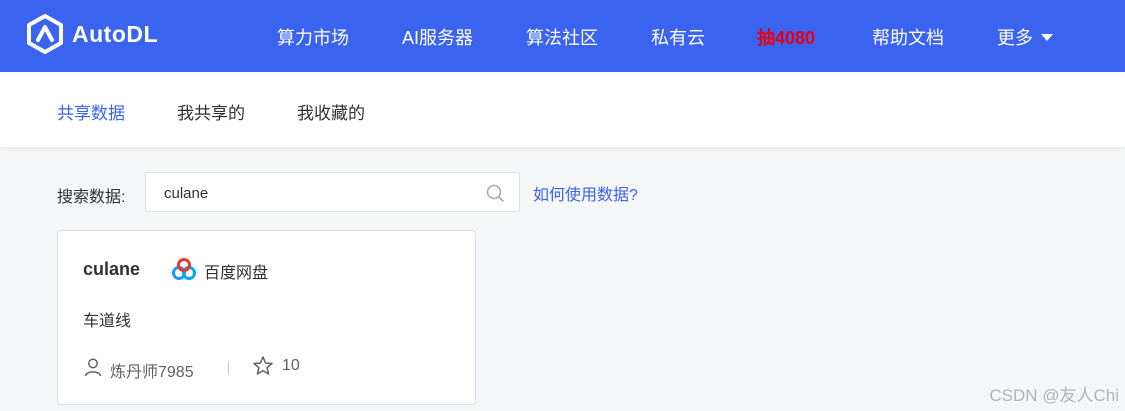 This screenshot has width=1125, height=411. I want to click on tab-shared-data: 共享数据, so click(91, 111).